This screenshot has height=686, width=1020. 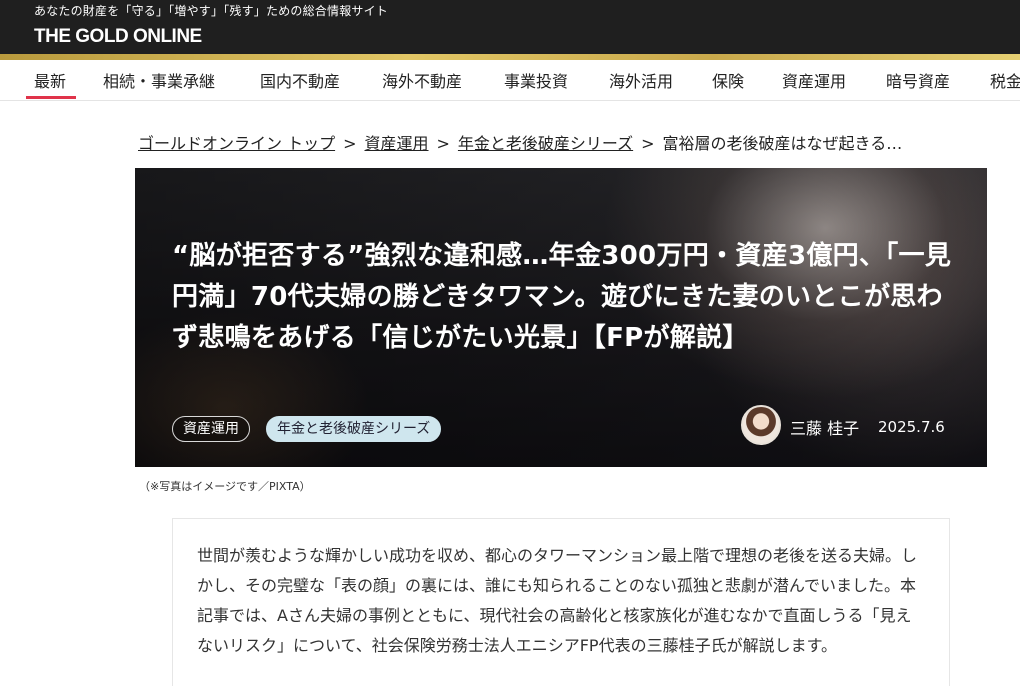 What do you see at coordinates (51, 97) in the screenshot?
I see `nav-active-indicator` at bounding box center [51, 97].